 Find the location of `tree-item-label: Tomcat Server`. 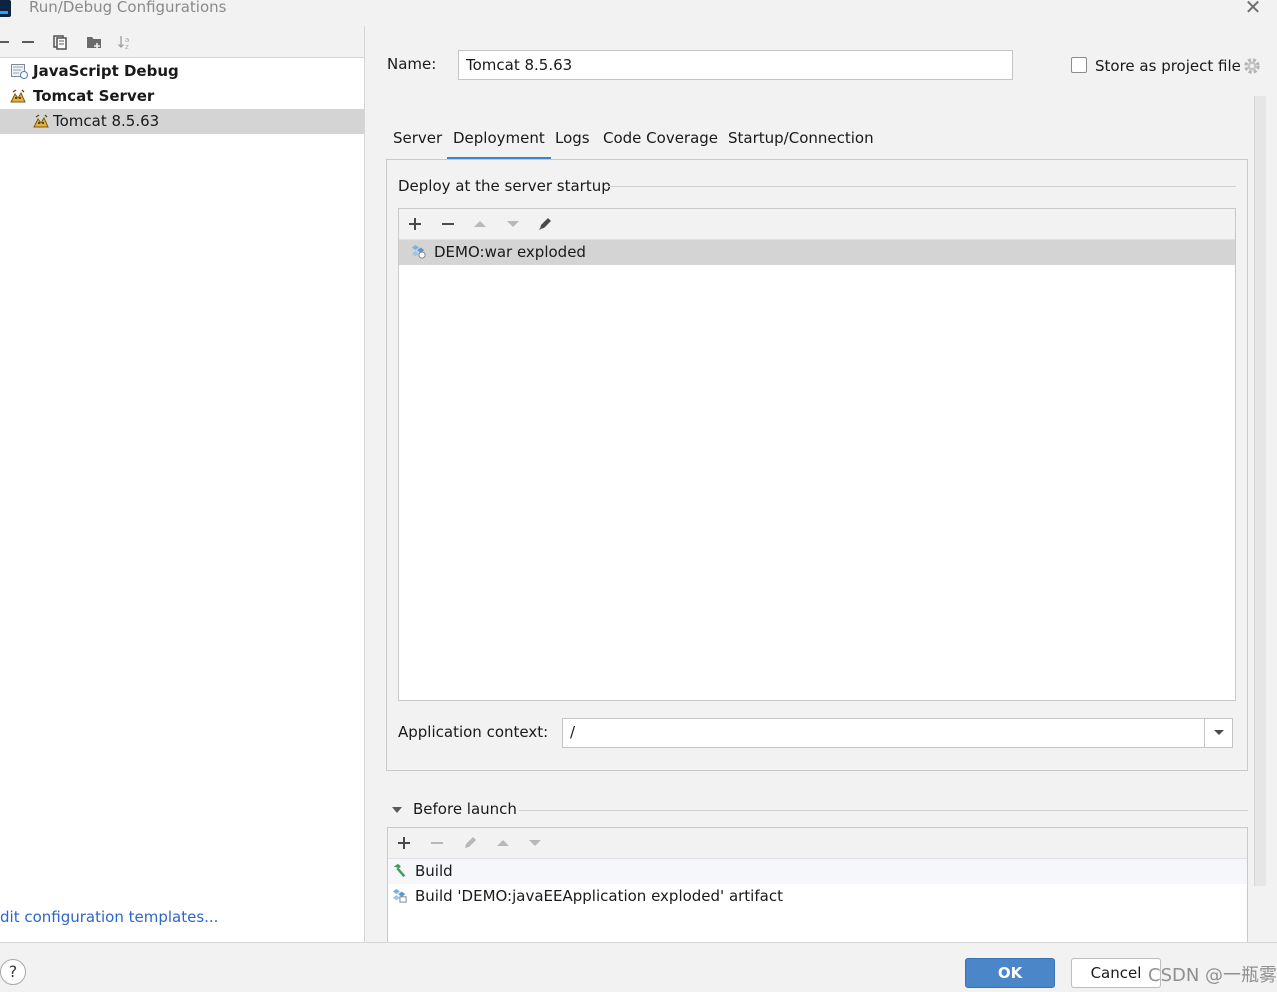

tree-item-label: Tomcat Server is located at coordinates (94, 96).